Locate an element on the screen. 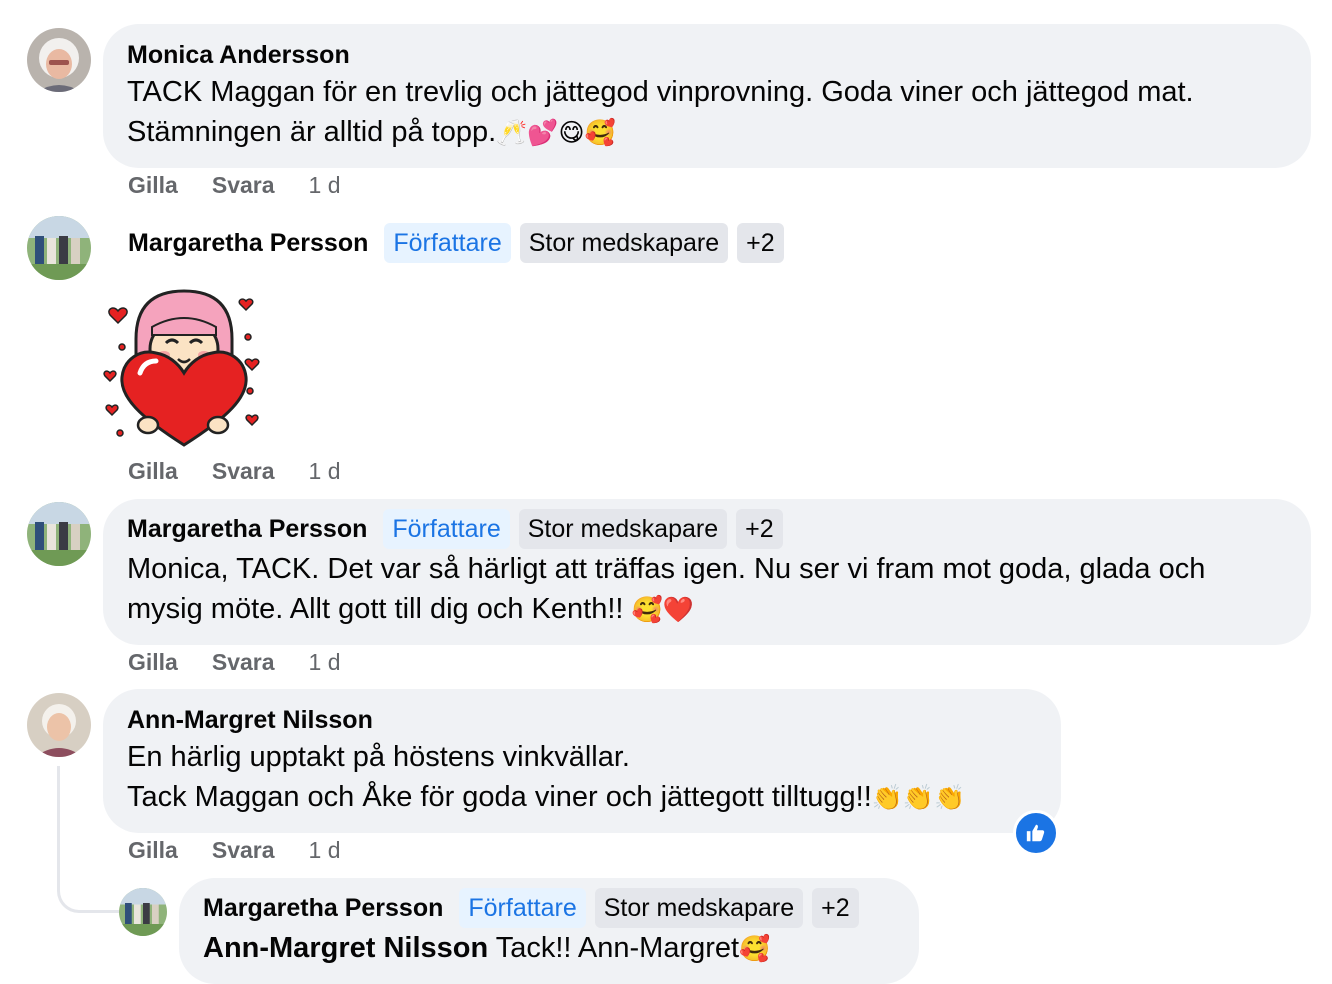  comment-text: Tack!! Ann-Margret is located at coordinates (614, 948).